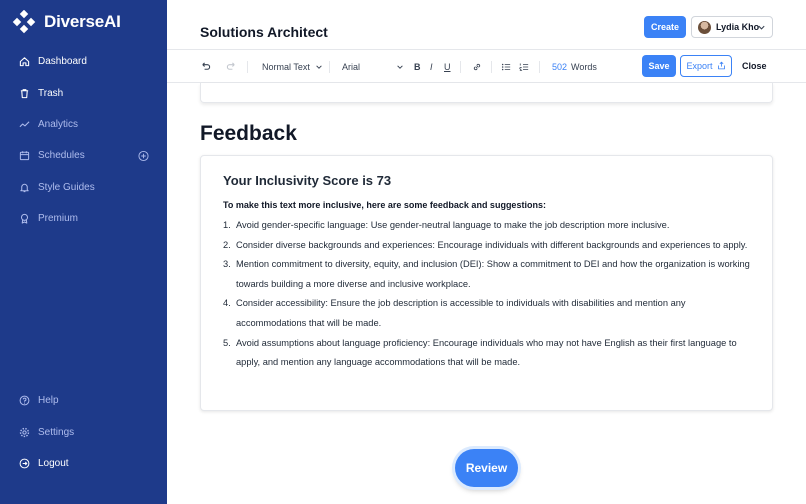  Describe the element at coordinates (351, 66) in the screenshot. I see `font-value: Arial` at that location.